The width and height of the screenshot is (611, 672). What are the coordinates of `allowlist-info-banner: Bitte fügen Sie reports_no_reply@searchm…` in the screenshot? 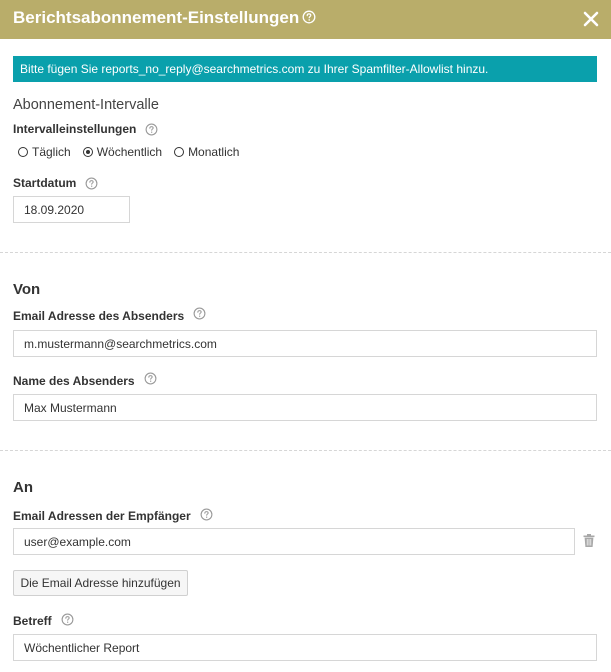 It's located at (305, 69).